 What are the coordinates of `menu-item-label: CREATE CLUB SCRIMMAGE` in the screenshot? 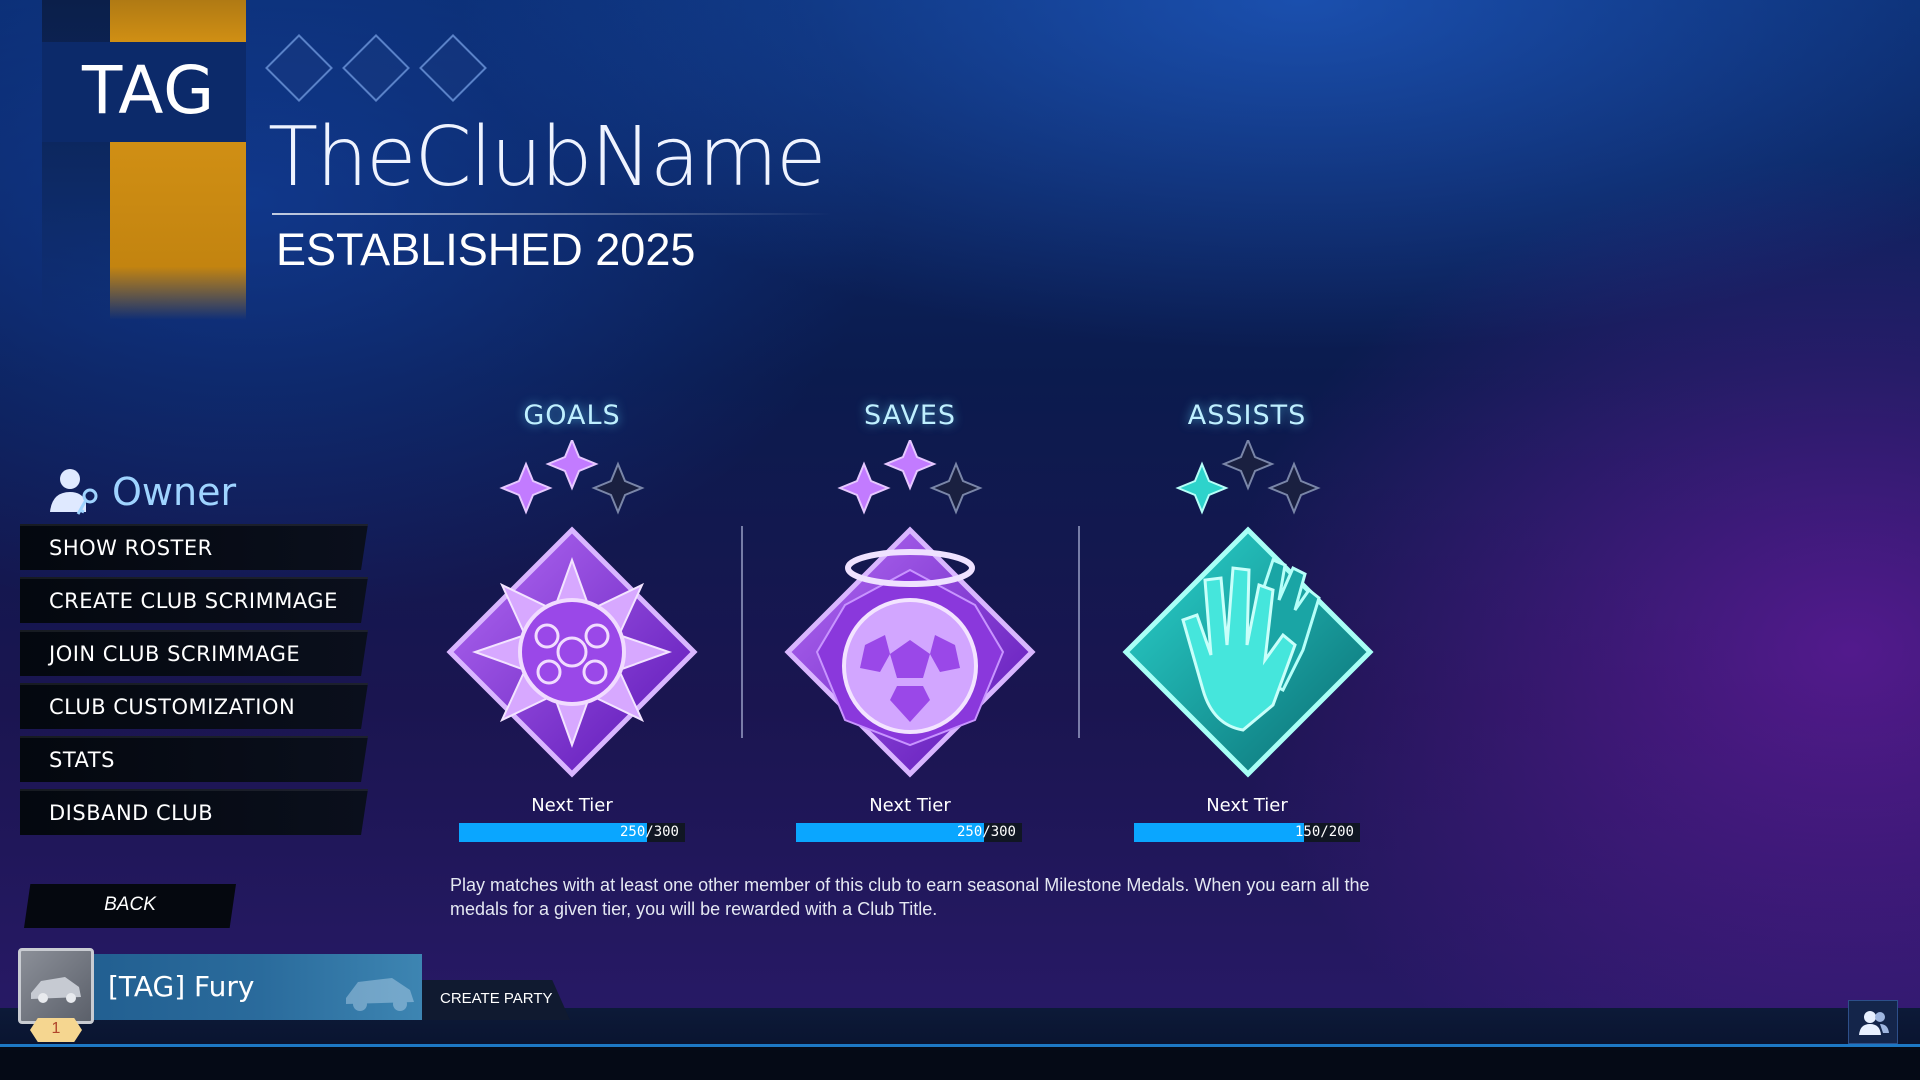 It's located at (193, 601).